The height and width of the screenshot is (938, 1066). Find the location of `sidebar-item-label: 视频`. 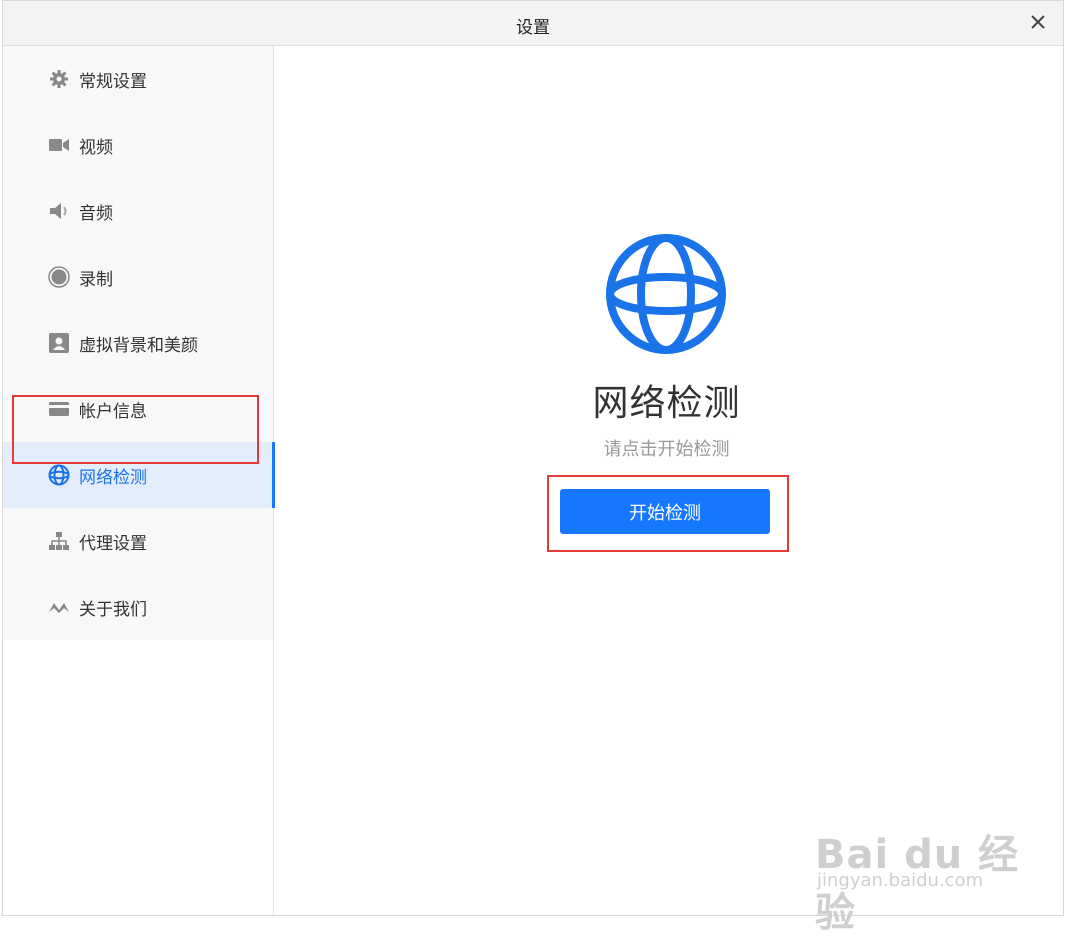

sidebar-item-label: 视频 is located at coordinates (96, 147).